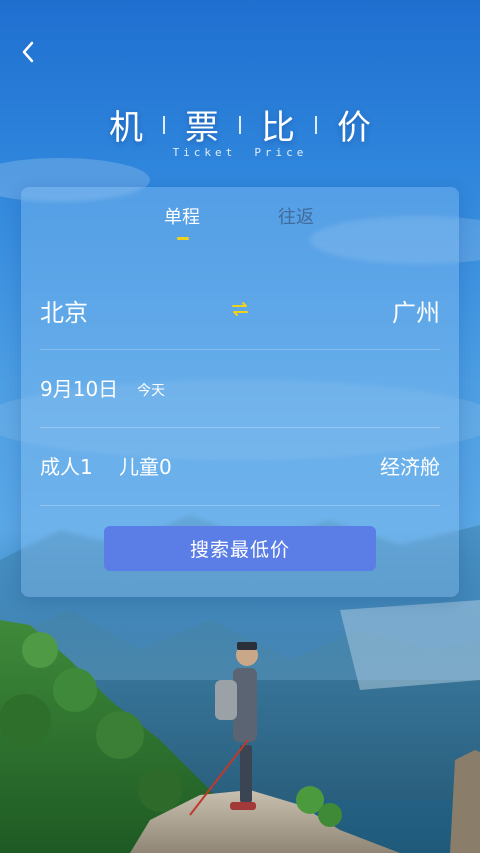 The width and height of the screenshot is (480, 853). Describe the element at coordinates (240, 152) in the screenshot. I see `page-subtitle: Ticket Price` at that location.